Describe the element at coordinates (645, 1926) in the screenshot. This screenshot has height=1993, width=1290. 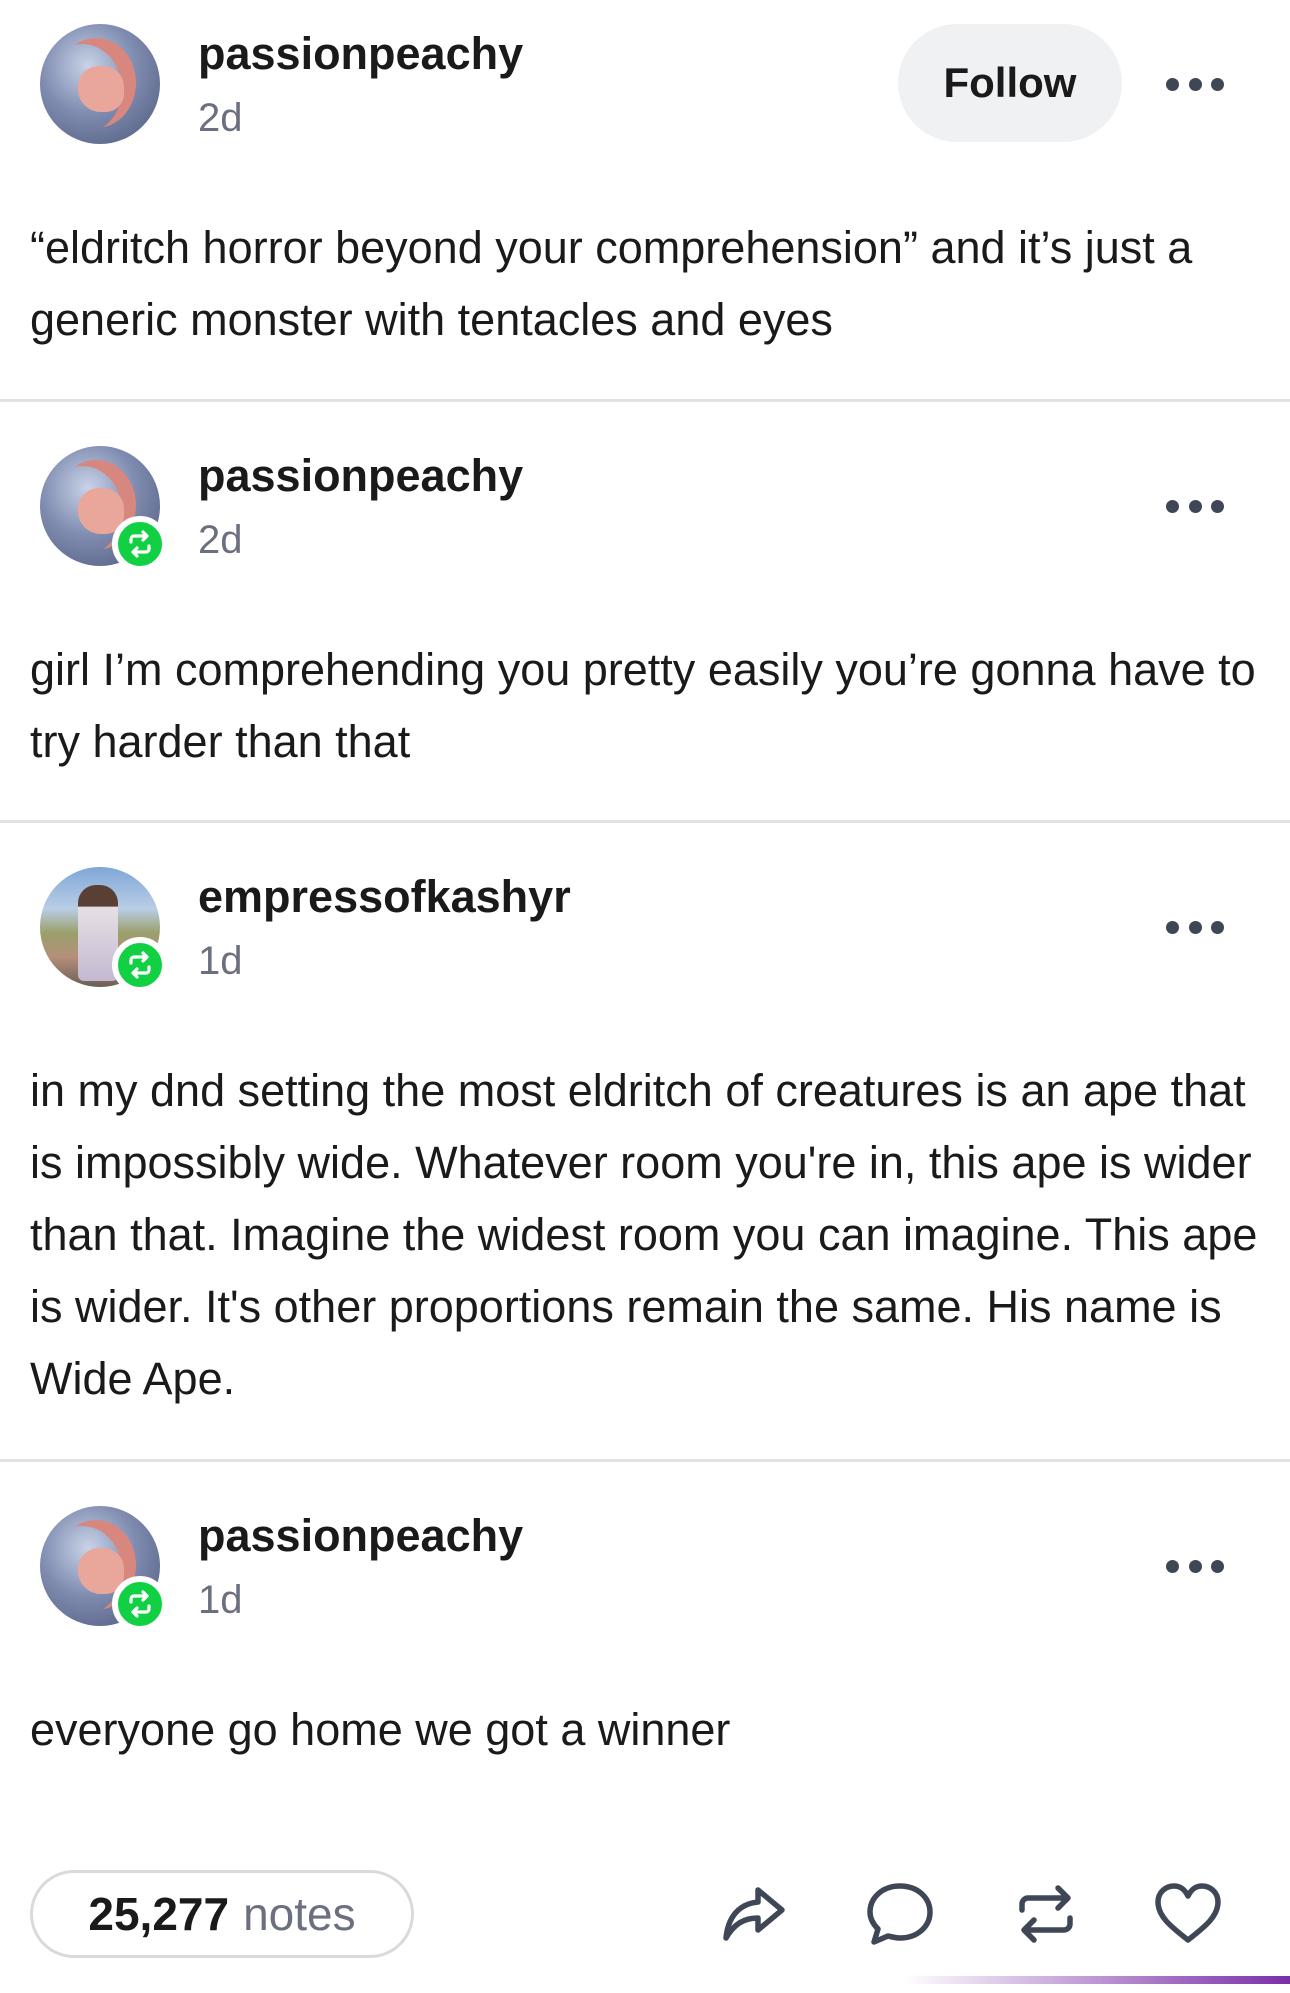
I see `post-footer: 25,277 notes` at that location.